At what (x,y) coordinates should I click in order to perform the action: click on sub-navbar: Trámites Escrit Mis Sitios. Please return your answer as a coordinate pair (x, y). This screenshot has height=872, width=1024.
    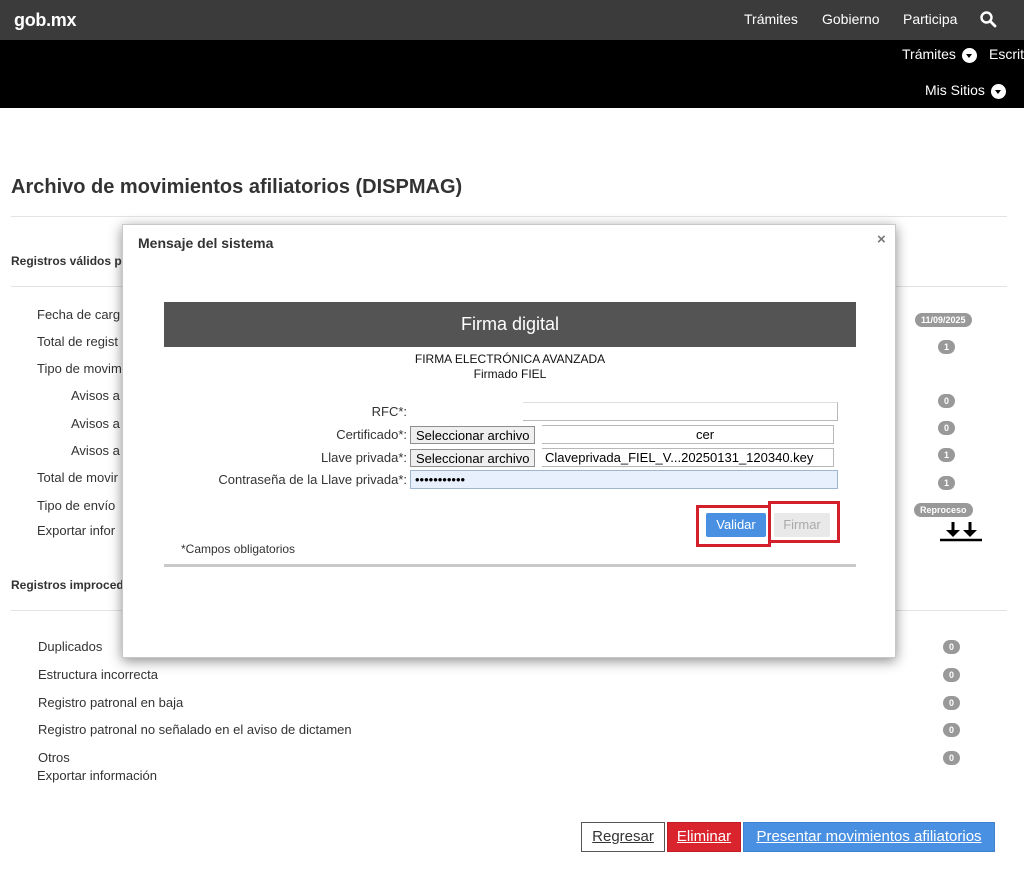
    Looking at the image, I should click on (512, 74).